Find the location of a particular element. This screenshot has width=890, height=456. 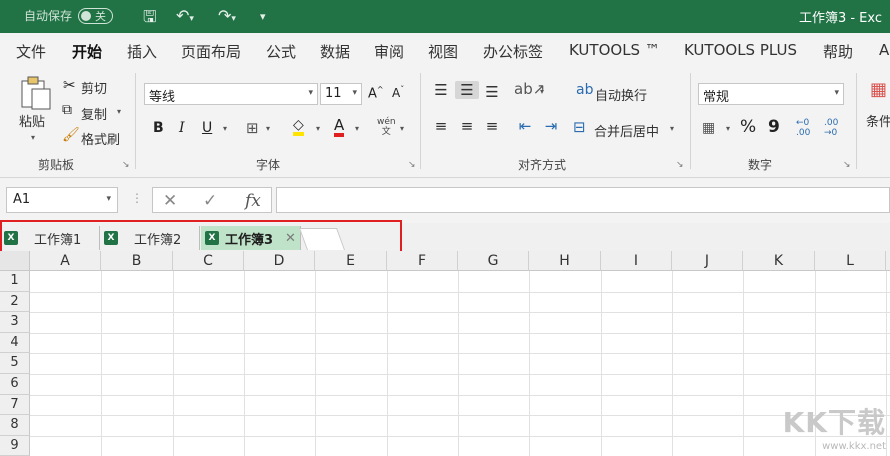

paste-button: 粘贴 is located at coordinates (32, 120).